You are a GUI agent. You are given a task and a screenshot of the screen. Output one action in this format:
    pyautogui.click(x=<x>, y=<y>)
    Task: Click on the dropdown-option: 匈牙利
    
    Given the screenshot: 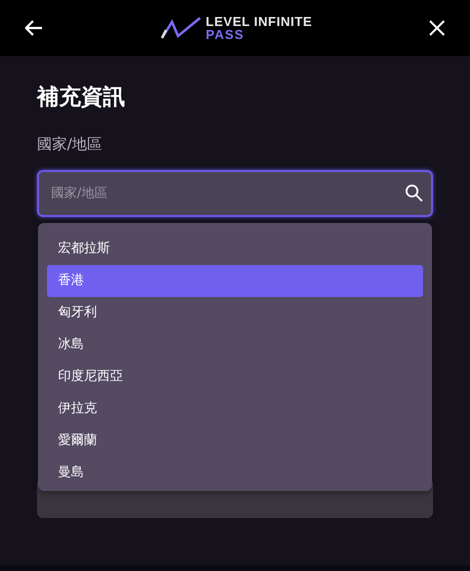 What is the action you would take?
    pyautogui.click(x=235, y=313)
    